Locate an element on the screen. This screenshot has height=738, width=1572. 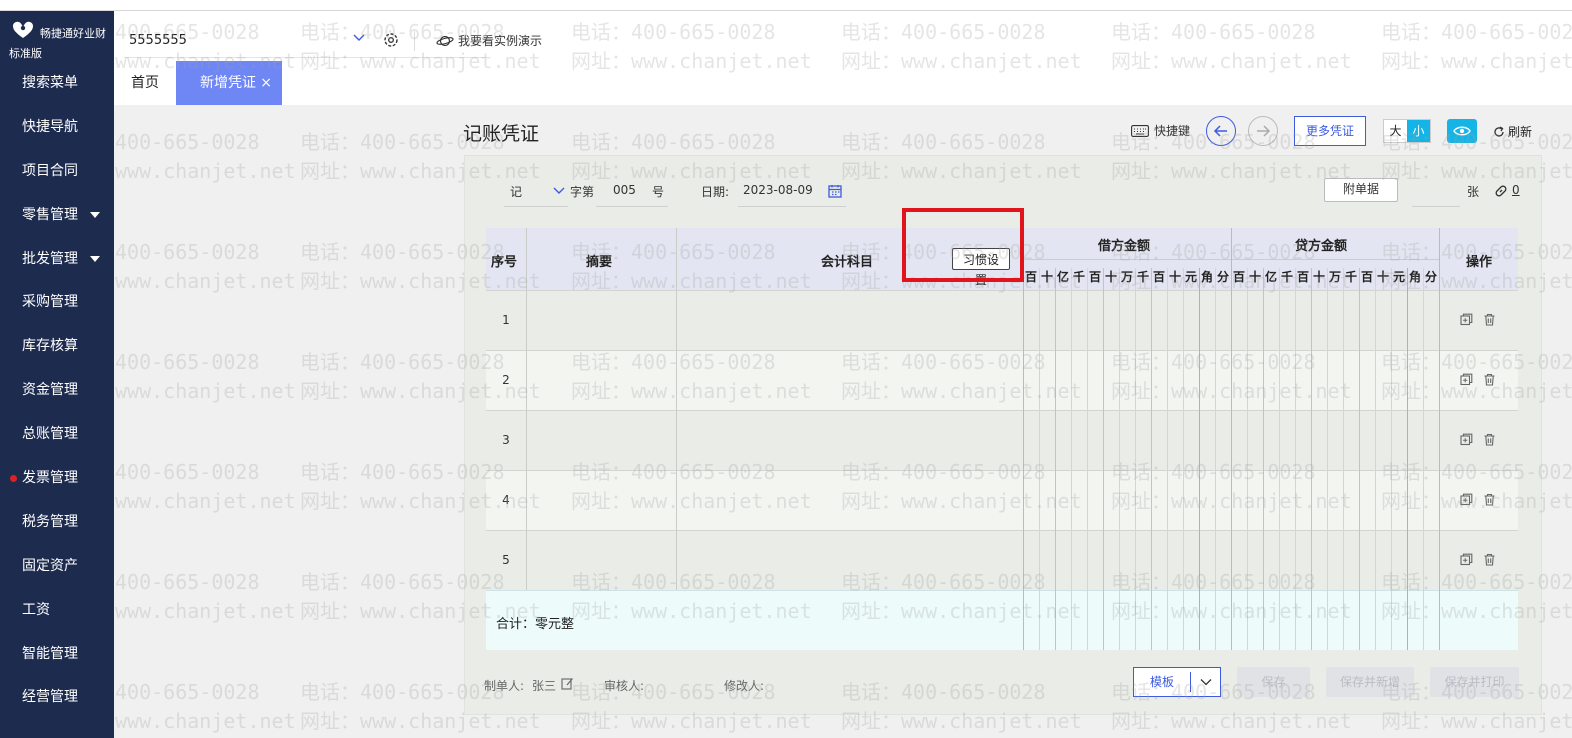
tab-home: 首页 is located at coordinates (145, 83).